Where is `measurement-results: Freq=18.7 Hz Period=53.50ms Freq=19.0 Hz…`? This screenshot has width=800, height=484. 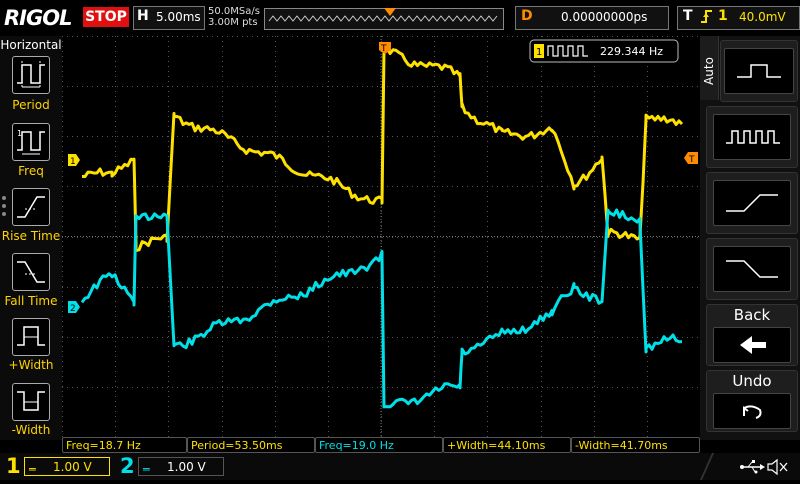
measurement-results: Freq=18.7 Hz Period=53.50ms Freq=19.0 Hz… is located at coordinates (381, 445).